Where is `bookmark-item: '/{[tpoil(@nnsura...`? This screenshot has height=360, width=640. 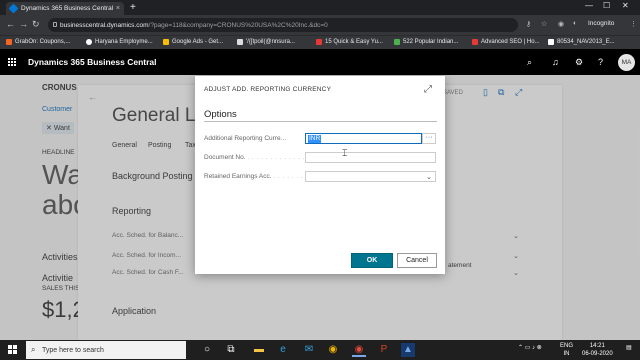
bookmark-item: '/{[tpoil(@nnsura... is located at coordinates (266, 42).